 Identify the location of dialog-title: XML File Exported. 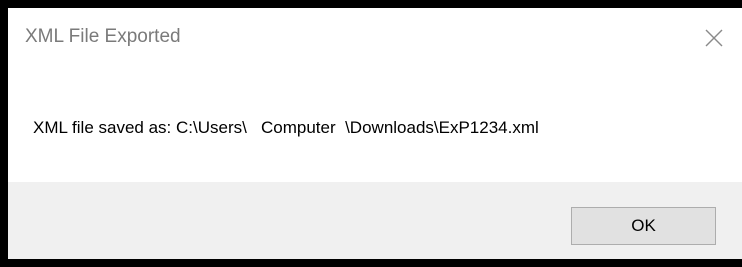
(103, 36).